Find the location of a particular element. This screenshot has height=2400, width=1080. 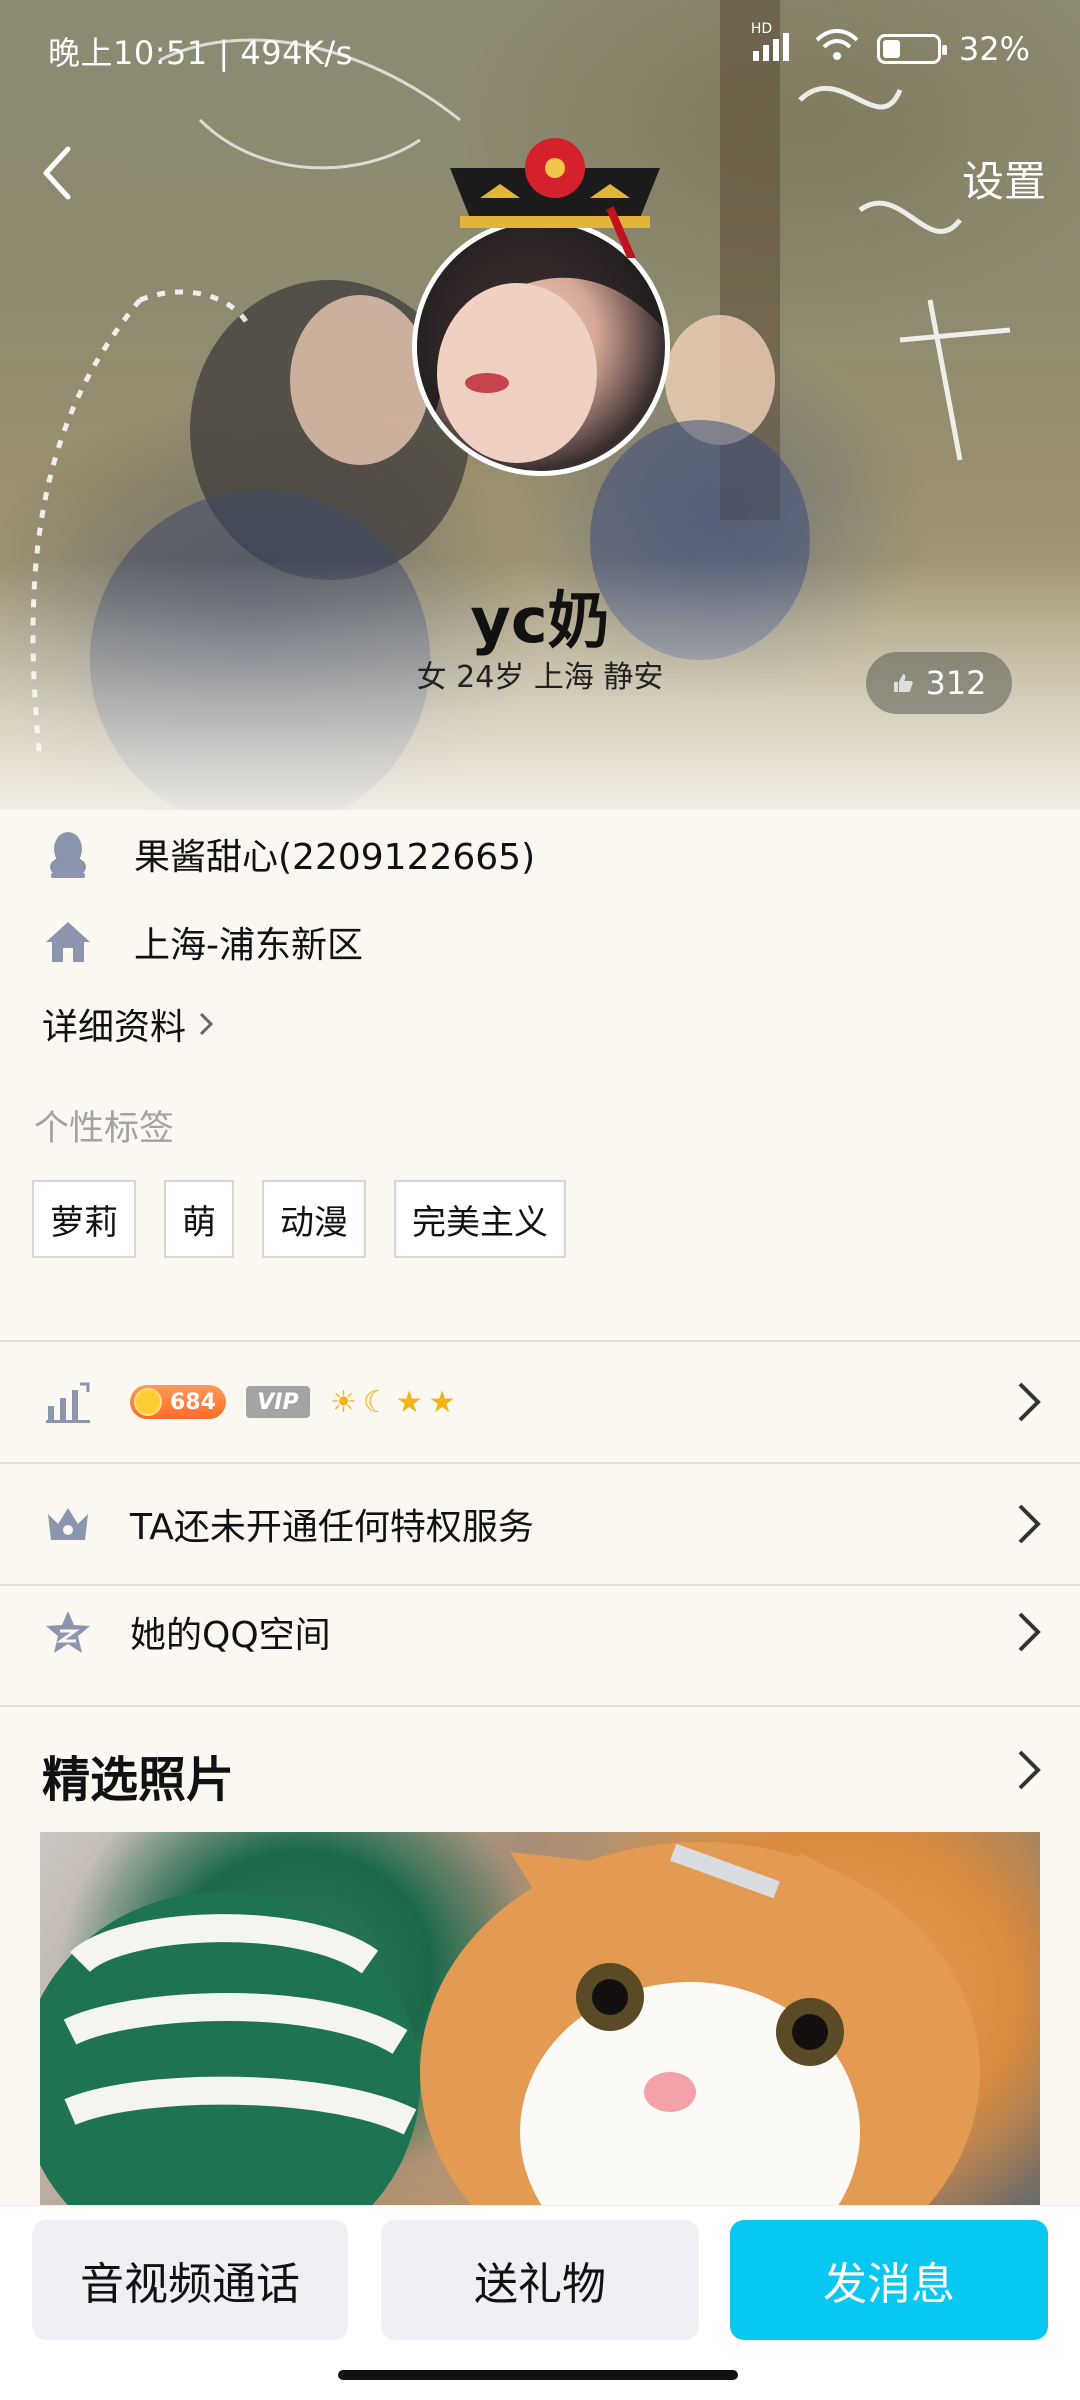

network-type: HD is located at coordinates (761, 29).